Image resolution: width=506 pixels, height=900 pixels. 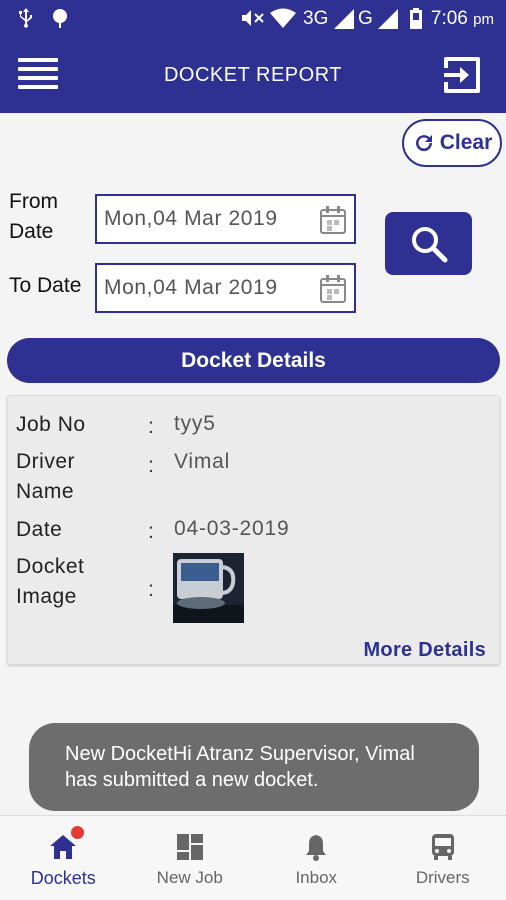 I want to click on from-date-field: Mon,04 Mar 2019, so click(x=225, y=219).